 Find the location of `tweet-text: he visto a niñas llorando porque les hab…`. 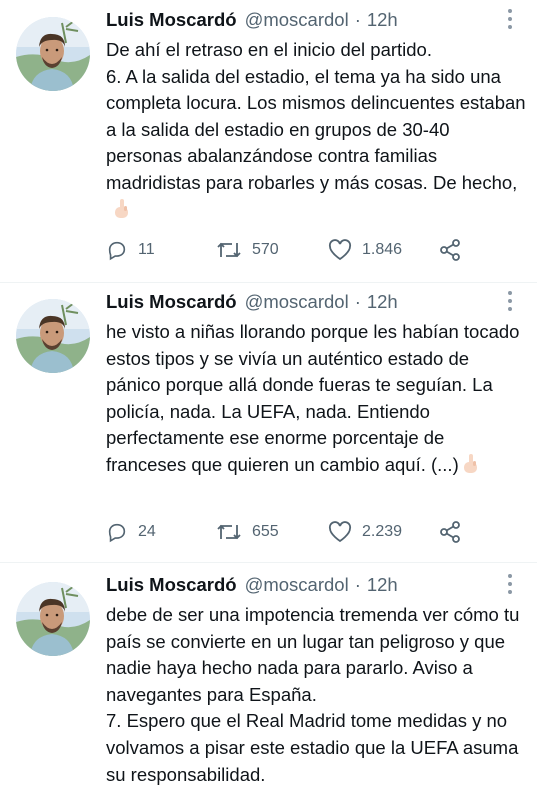

tweet-text: he visto a niñas llorando porque les hab… is located at coordinates (313, 398).